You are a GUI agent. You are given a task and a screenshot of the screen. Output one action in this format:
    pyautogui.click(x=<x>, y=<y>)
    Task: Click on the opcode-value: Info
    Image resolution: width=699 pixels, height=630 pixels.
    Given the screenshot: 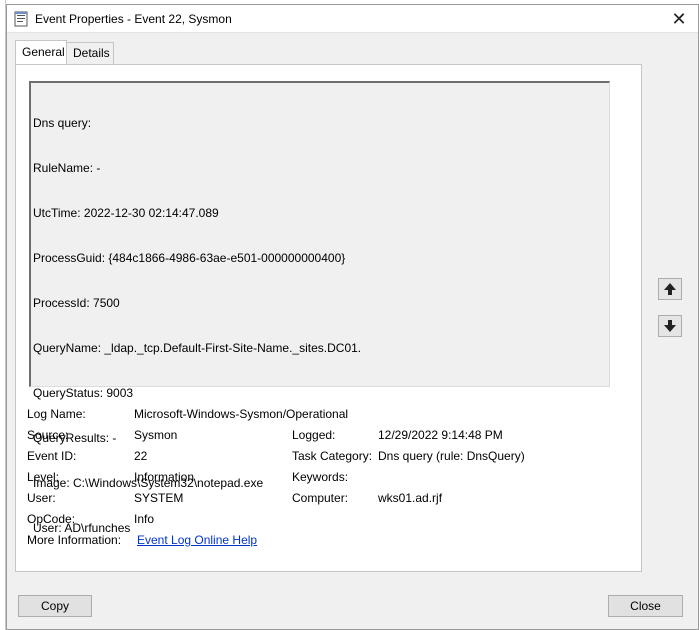 What is the action you would take?
    pyautogui.click(x=144, y=519)
    